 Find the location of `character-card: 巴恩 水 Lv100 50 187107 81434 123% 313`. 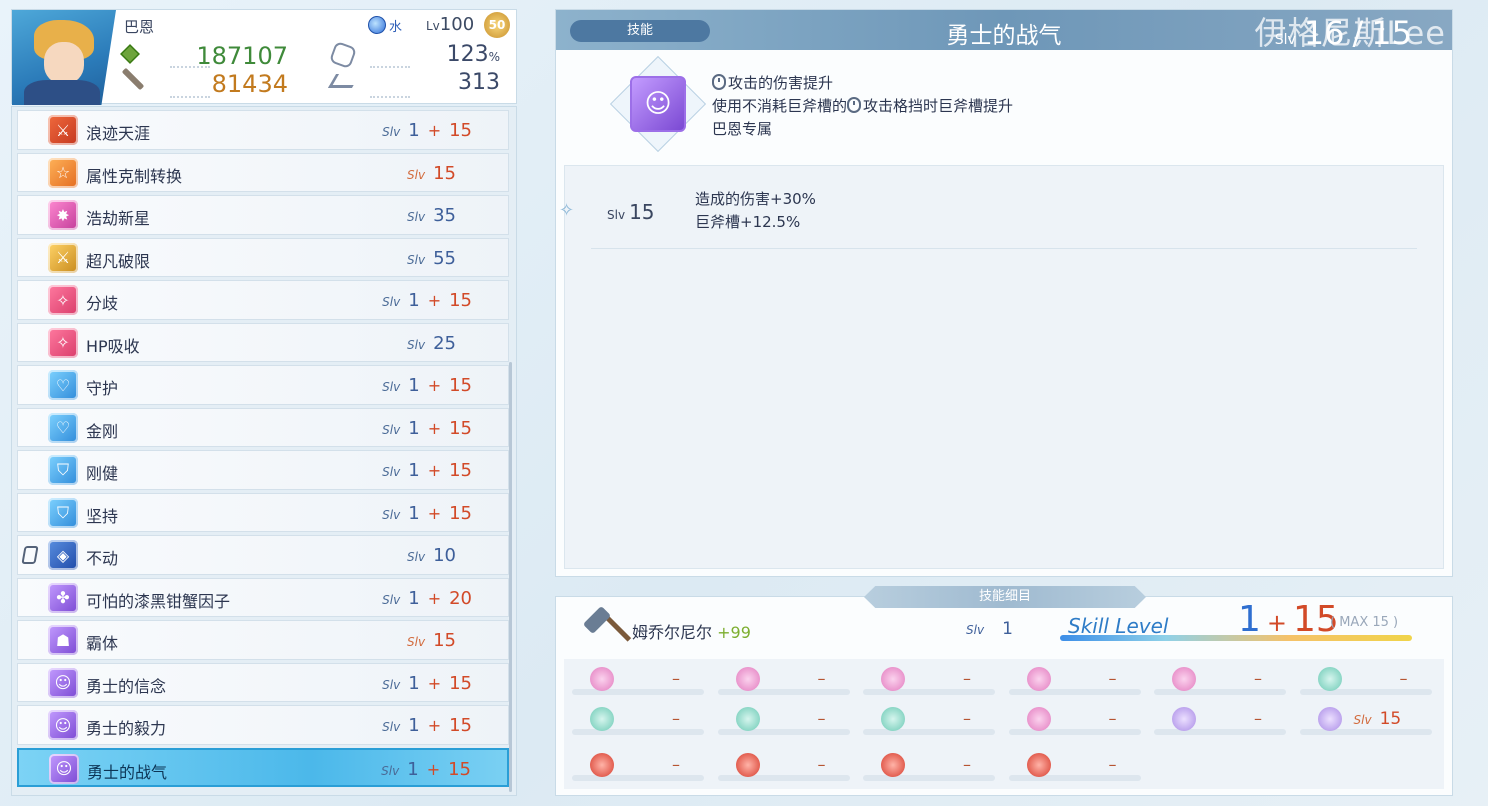

character-card: 巴恩 水 Lv100 50 187107 81434 123% 313 is located at coordinates (264, 57).